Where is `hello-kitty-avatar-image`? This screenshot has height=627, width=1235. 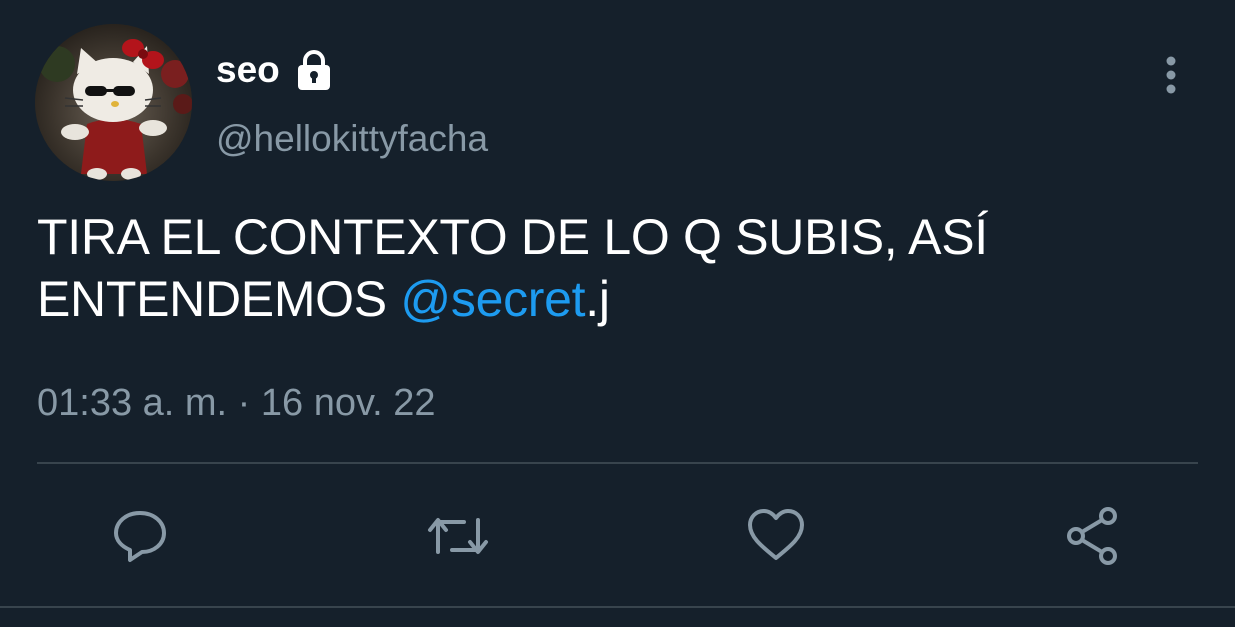 hello-kitty-avatar-image is located at coordinates (113, 102).